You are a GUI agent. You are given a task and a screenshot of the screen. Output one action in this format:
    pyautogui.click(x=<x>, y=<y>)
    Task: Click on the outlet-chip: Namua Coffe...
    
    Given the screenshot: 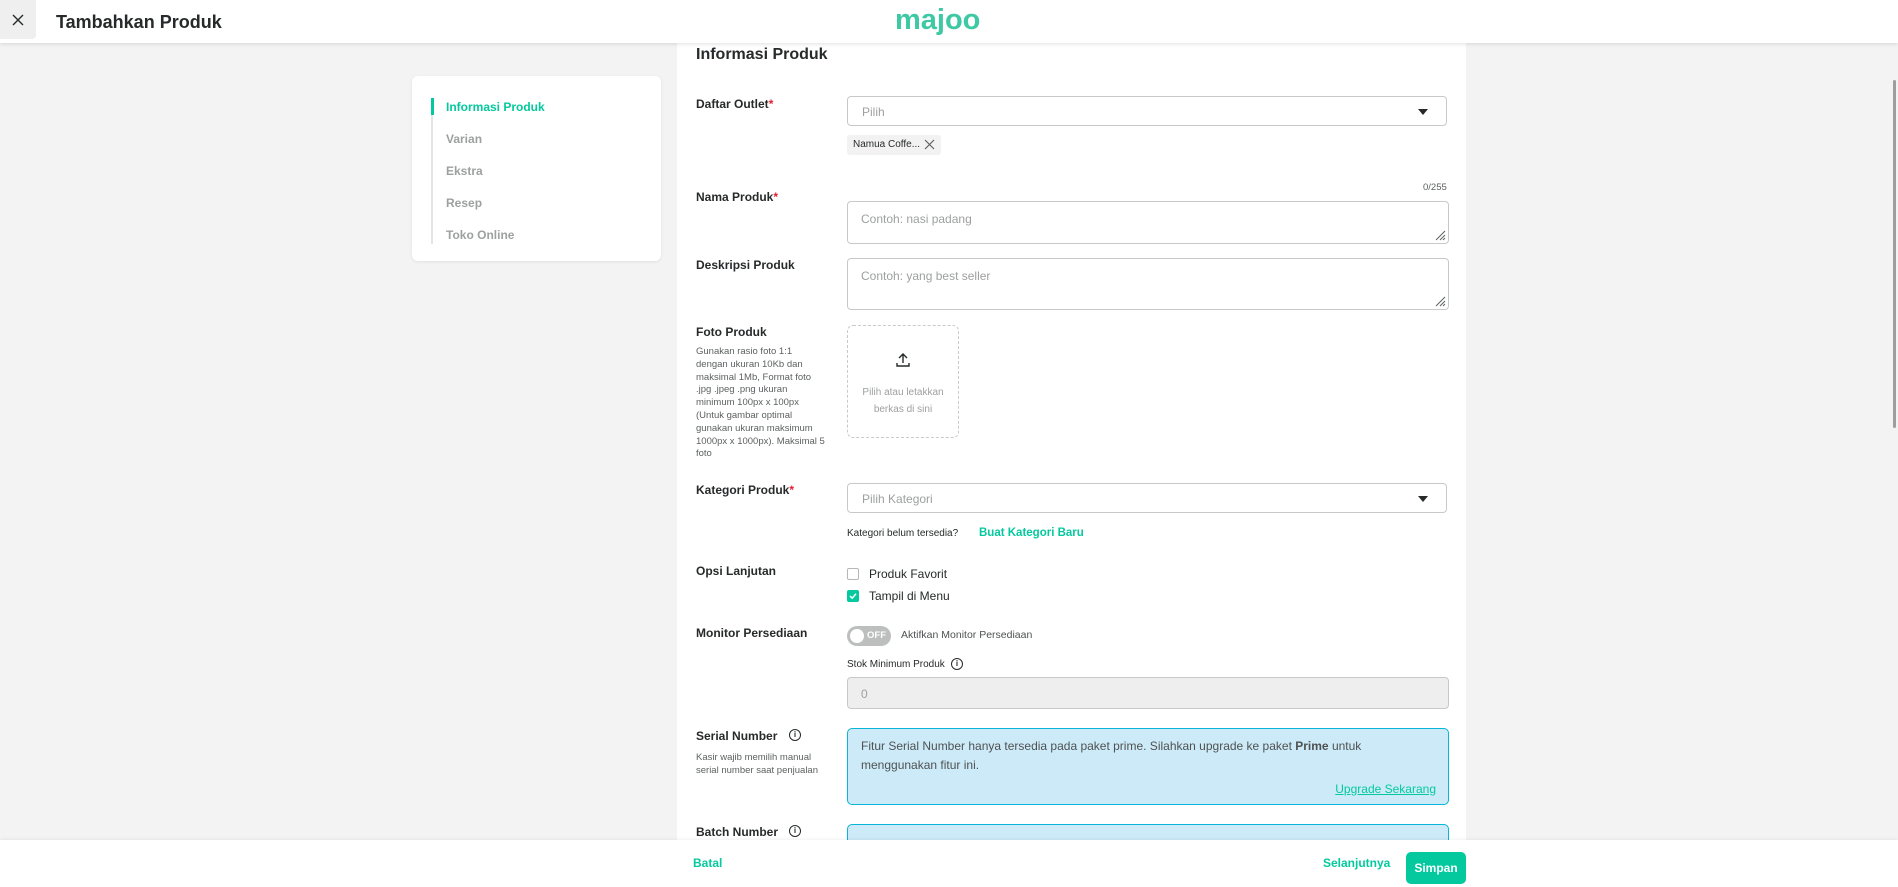 What is the action you would take?
    pyautogui.click(x=894, y=145)
    